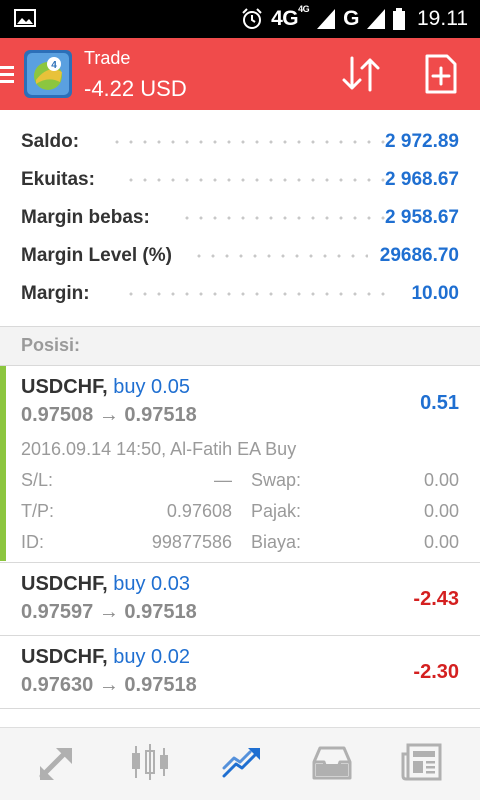 The width and height of the screenshot is (480, 800). What do you see at coordinates (151, 657) in the screenshot?
I see `position-side: buy 0.02` at bounding box center [151, 657].